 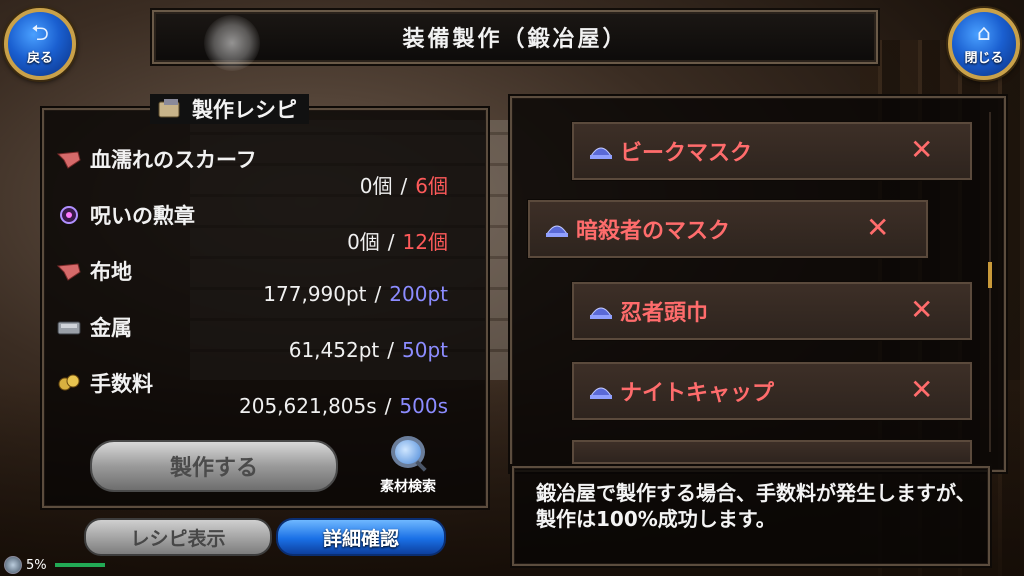 I want to click on recipe-item: 忍者頭巾 ✕, so click(x=772, y=311).